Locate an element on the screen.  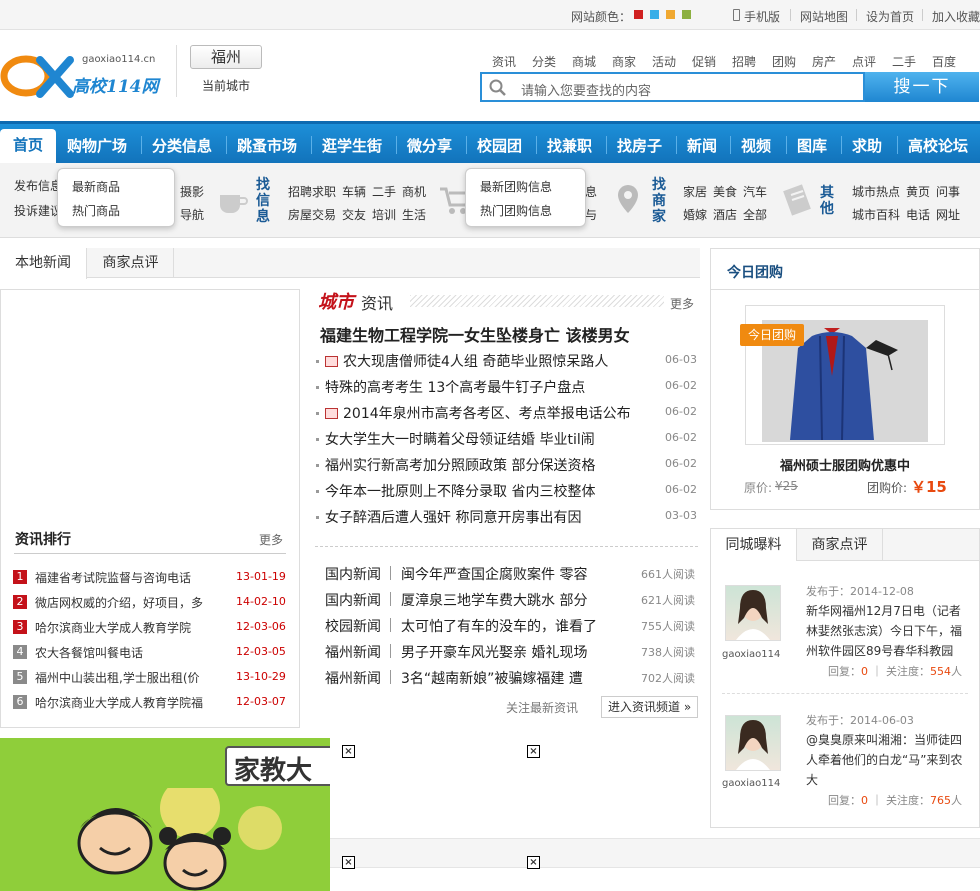
tab-city-reports: 同城曝料 is located at coordinates (754, 545).